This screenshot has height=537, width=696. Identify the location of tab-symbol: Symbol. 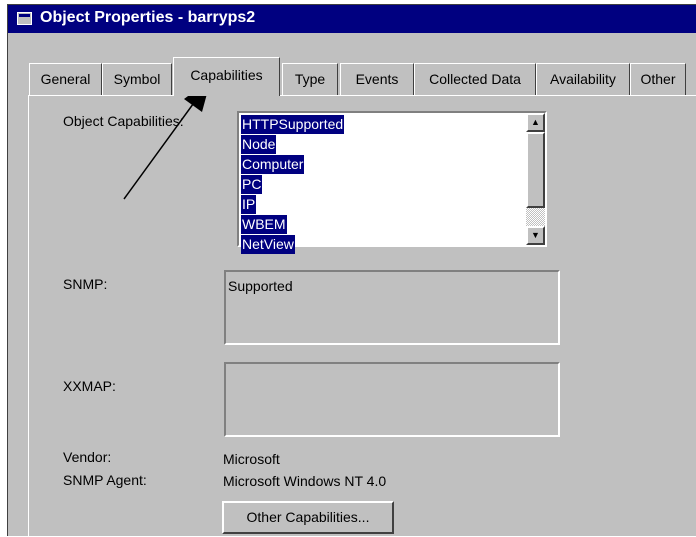
(137, 79).